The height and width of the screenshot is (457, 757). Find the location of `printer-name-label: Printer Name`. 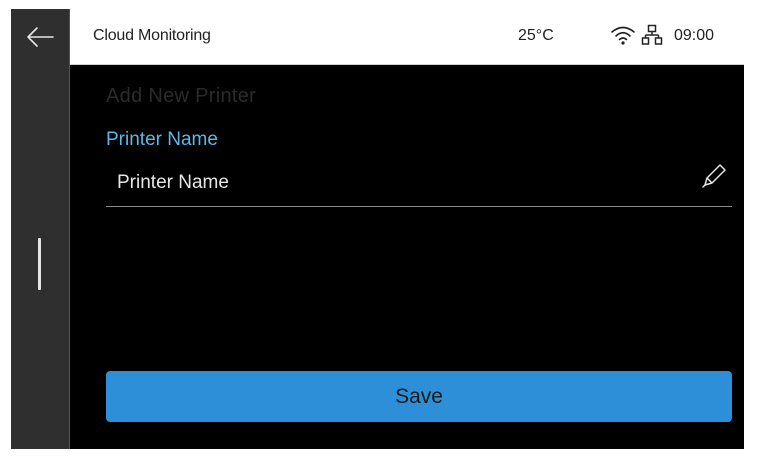

printer-name-label: Printer Name is located at coordinates (162, 139).